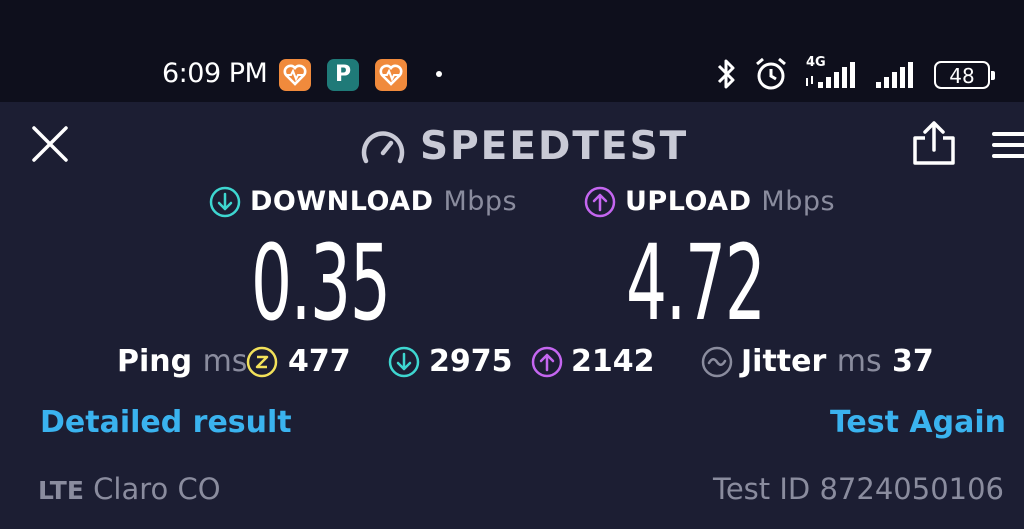 This screenshot has height=529, width=1024. What do you see at coordinates (918, 422) in the screenshot?
I see `test-again-link: Test Again` at bounding box center [918, 422].